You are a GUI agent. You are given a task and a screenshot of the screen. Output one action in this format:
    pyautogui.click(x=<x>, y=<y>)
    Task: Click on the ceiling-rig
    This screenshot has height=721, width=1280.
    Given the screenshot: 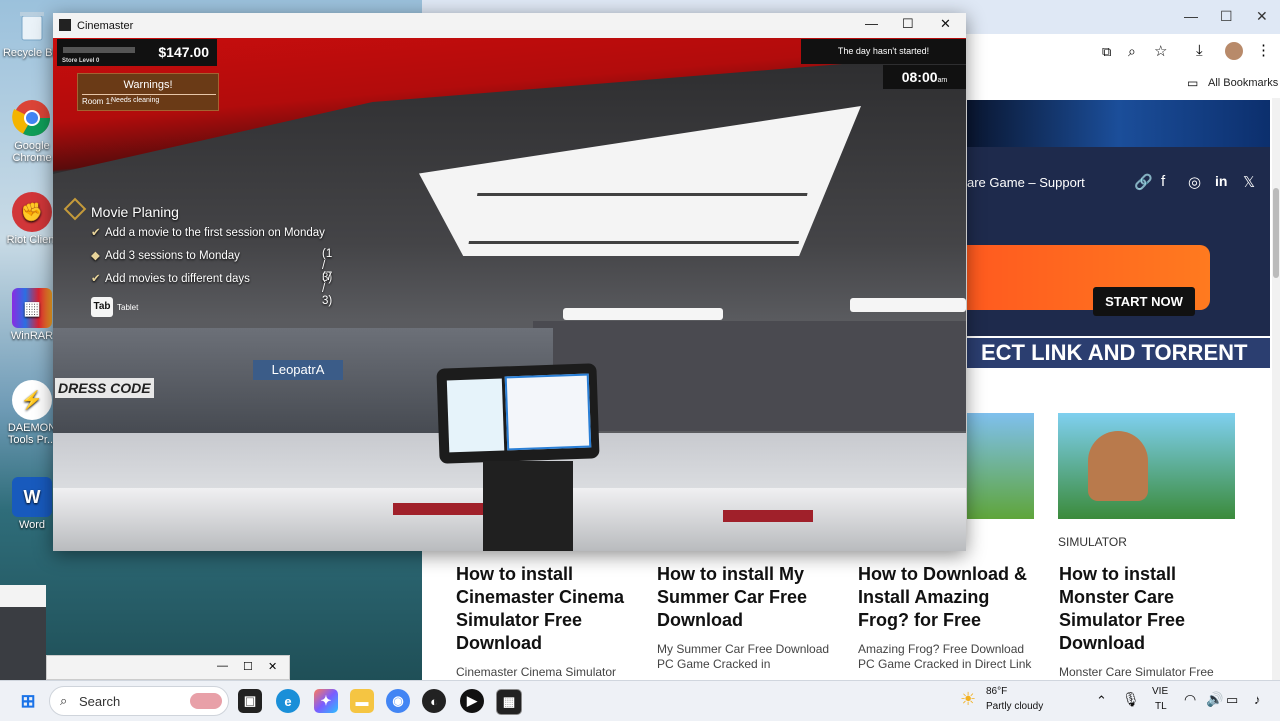 What is the action you would take?
    pyautogui.click(x=638, y=218)
    